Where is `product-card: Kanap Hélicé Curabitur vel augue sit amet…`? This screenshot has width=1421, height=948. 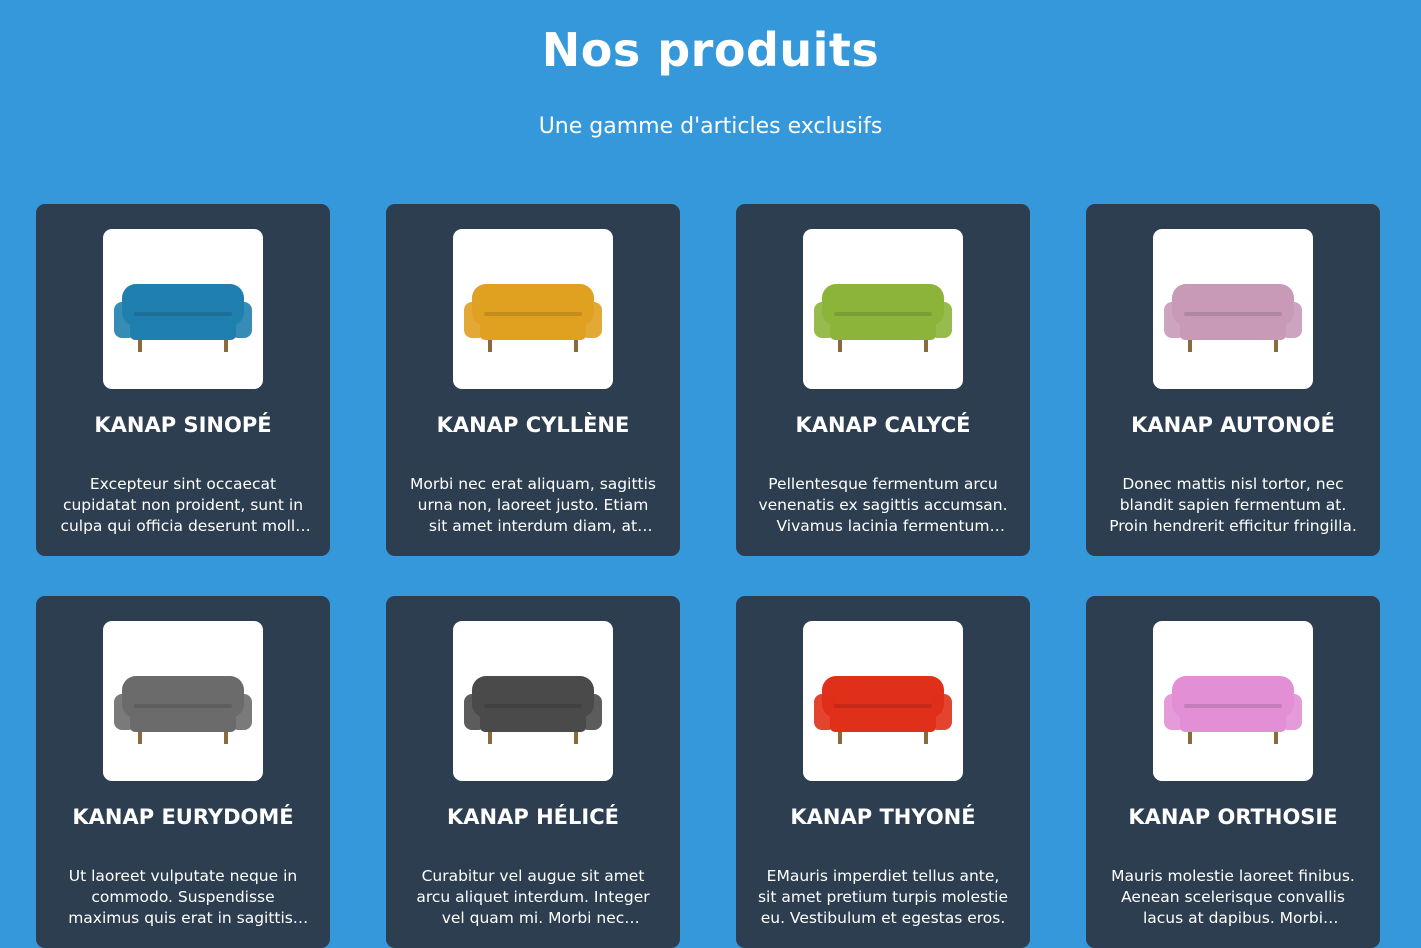
product-card: Kanap Hélicé Curabitur vel augue sit amet… is located at coordinates (533, 772).